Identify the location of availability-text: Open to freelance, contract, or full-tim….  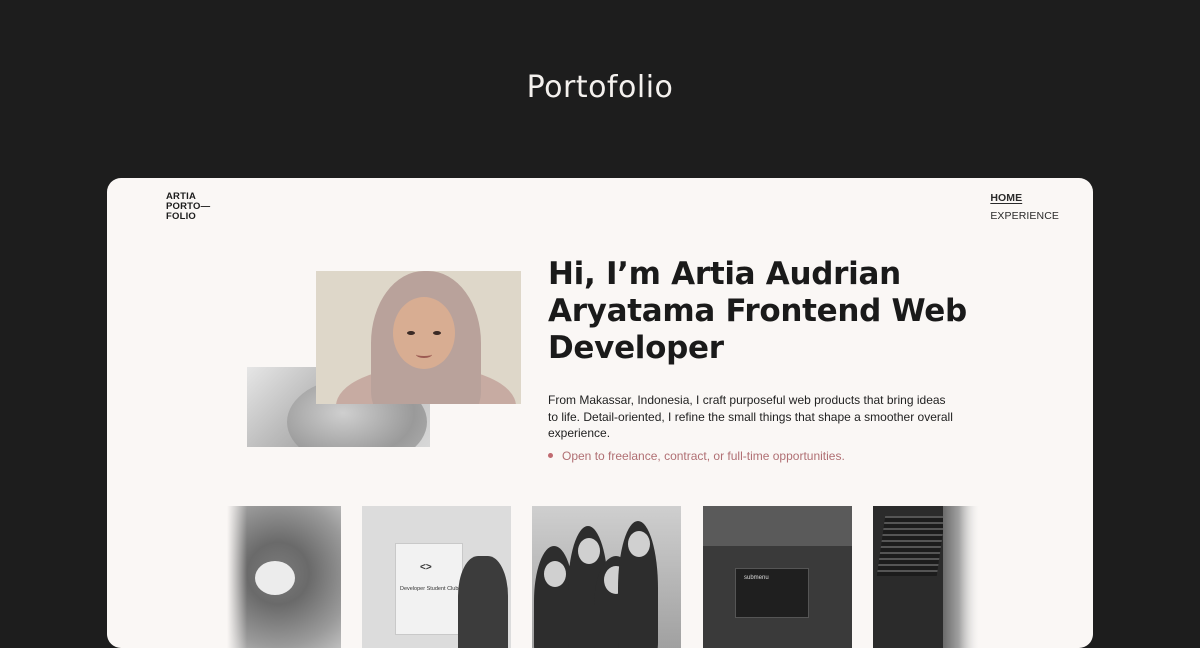
(703, 456).